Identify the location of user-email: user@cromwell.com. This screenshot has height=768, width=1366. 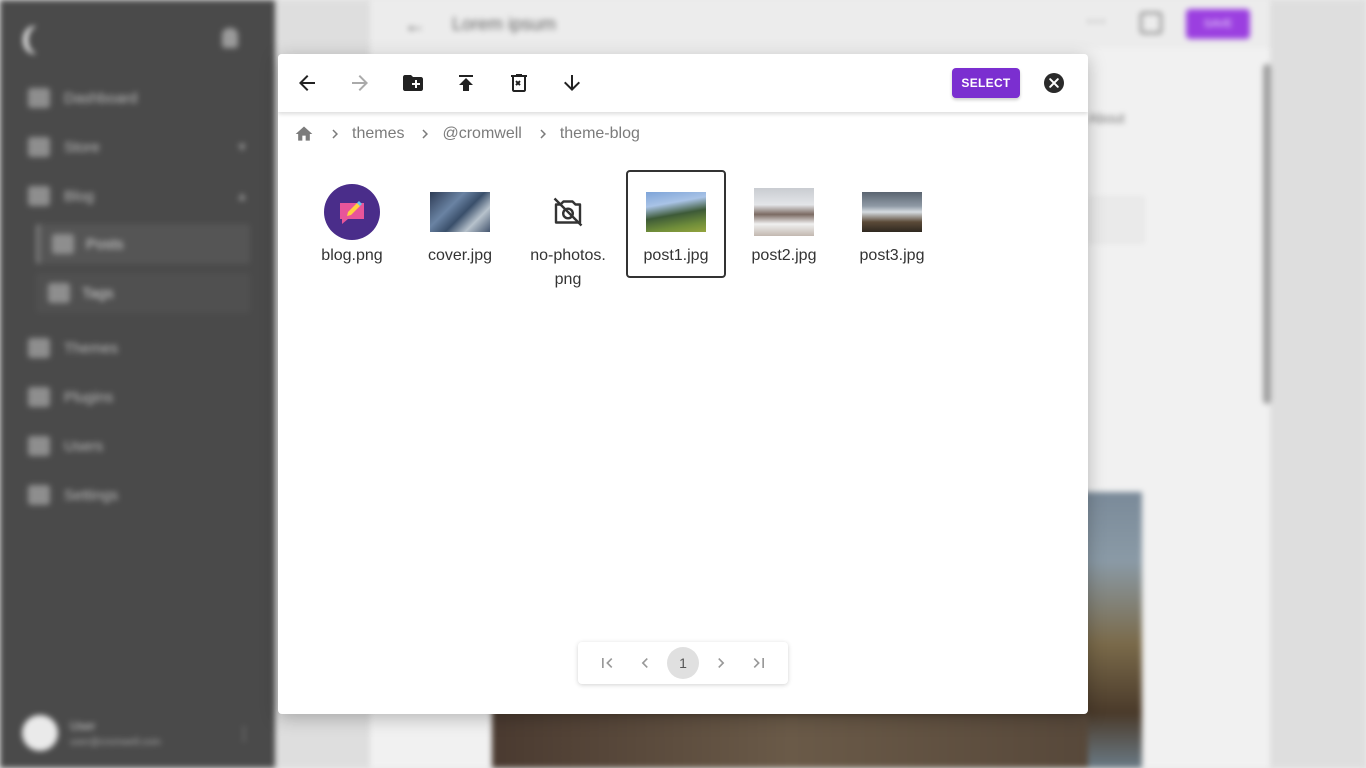
(115, 742).